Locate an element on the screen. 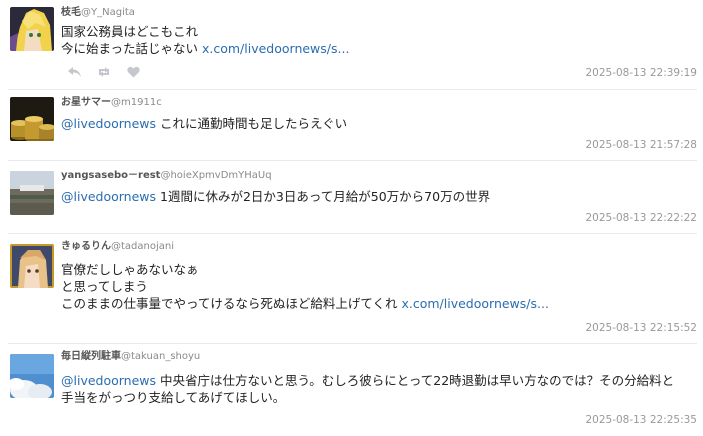  timestamp: 2025-08-13 21:57:28 is located at coordinates (641, 145).